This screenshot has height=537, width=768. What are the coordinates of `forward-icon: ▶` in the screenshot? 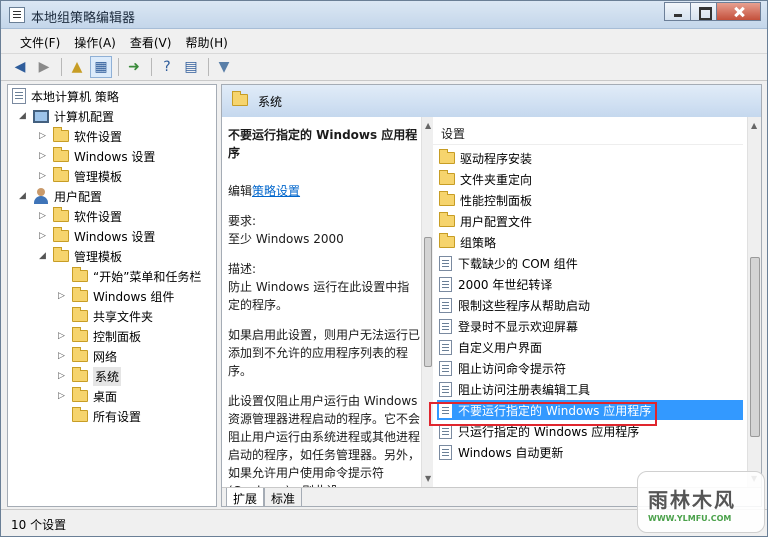 It's located at (44, 67).